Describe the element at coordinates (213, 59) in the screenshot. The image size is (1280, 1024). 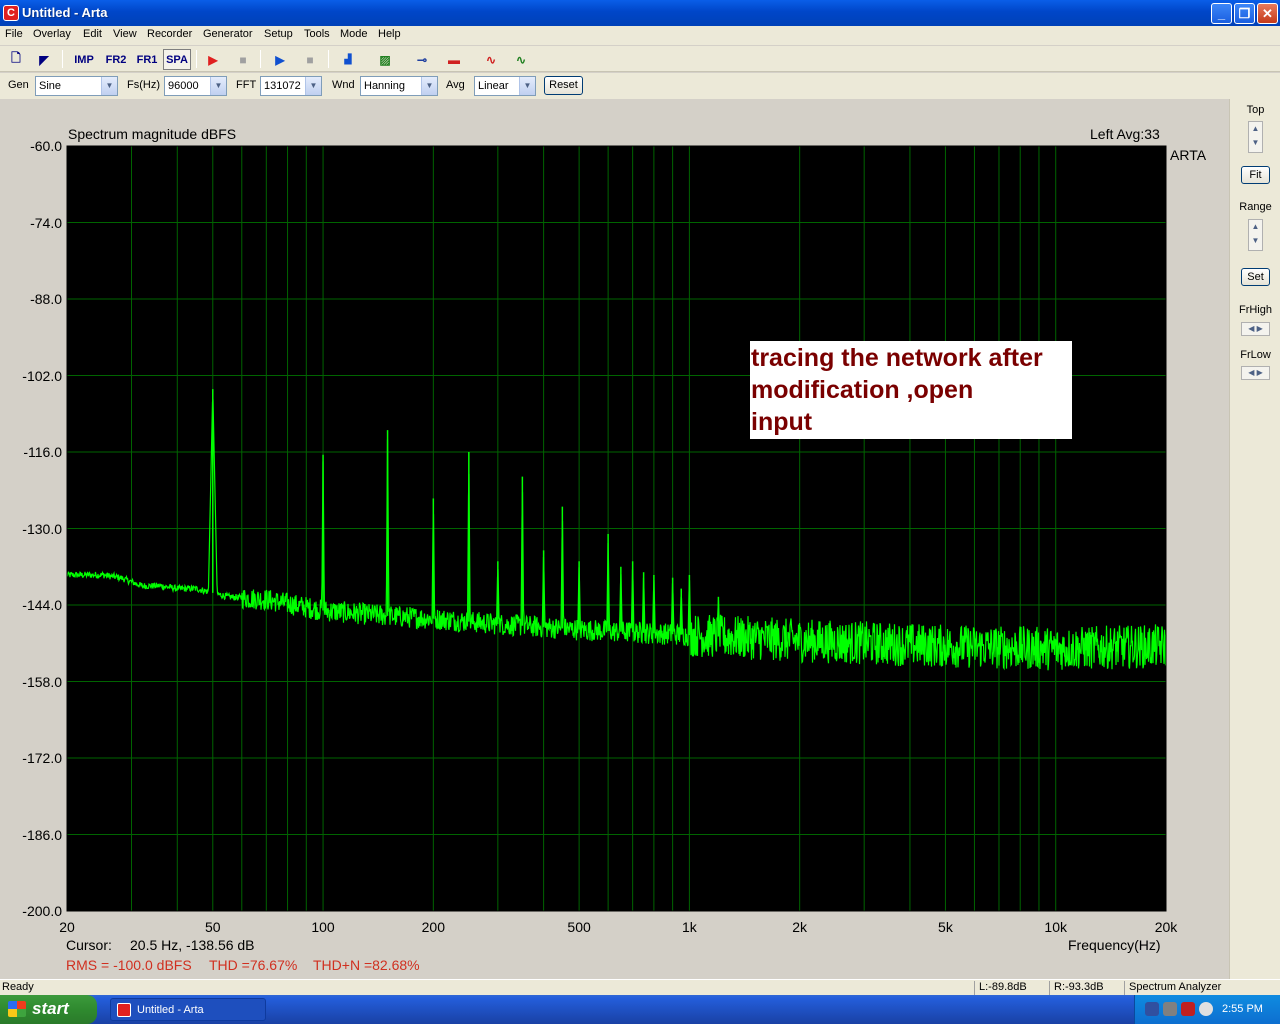
I see `record-icon: ▶` at that location.